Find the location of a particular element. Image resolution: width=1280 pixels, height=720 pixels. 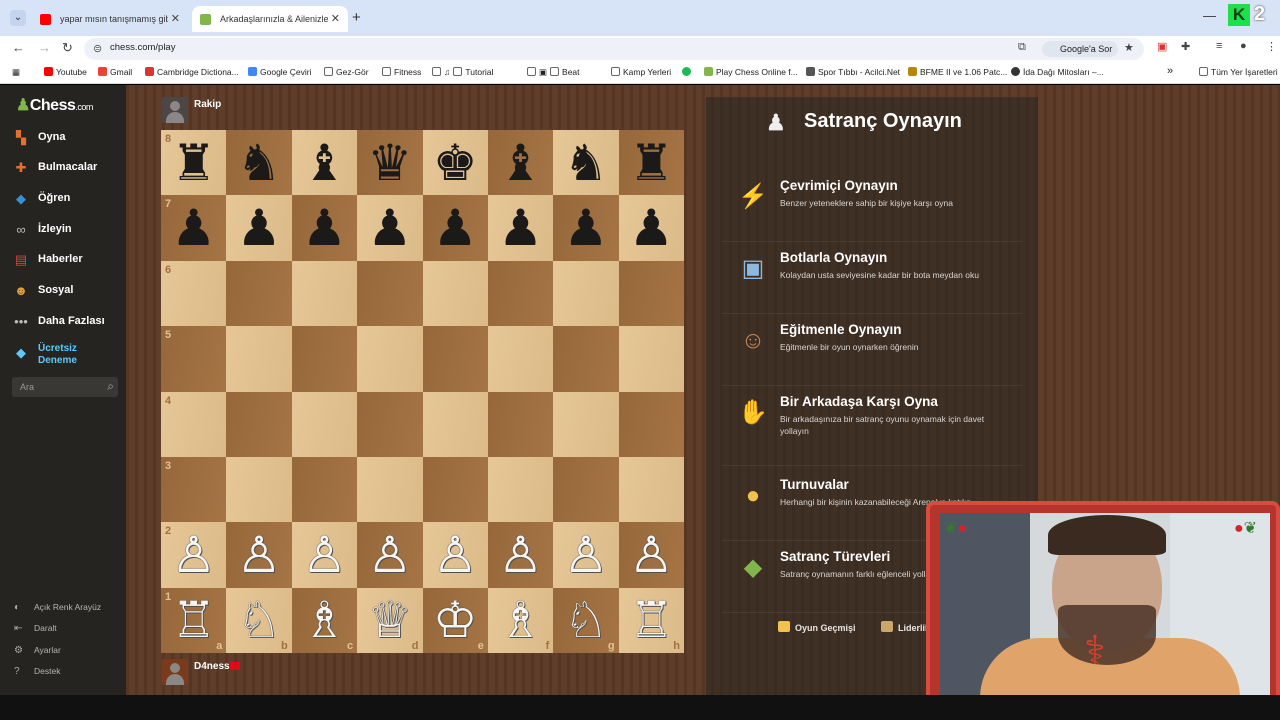

board-square-b5 is located at coordinates (259, 359).